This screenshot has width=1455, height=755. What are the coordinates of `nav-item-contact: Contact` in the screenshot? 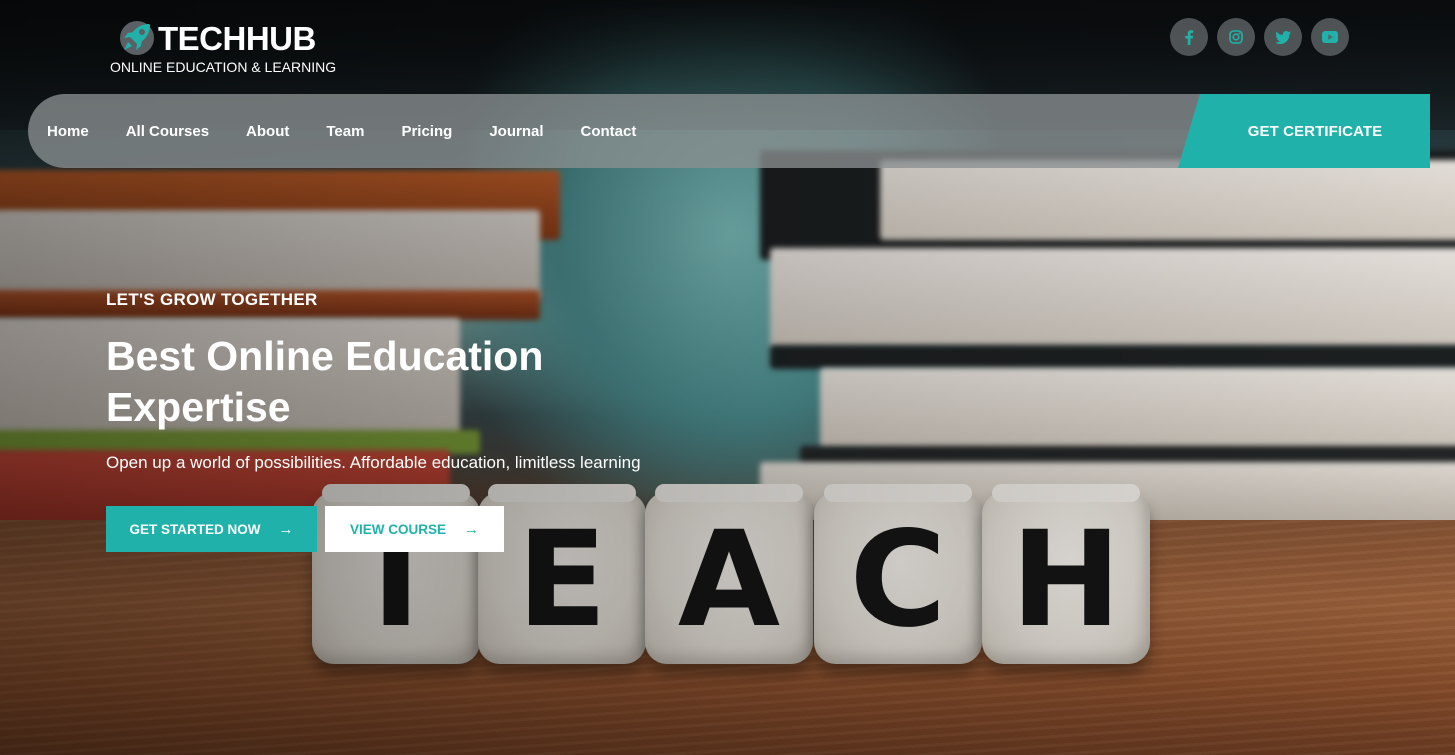 It's located at (609, 131).